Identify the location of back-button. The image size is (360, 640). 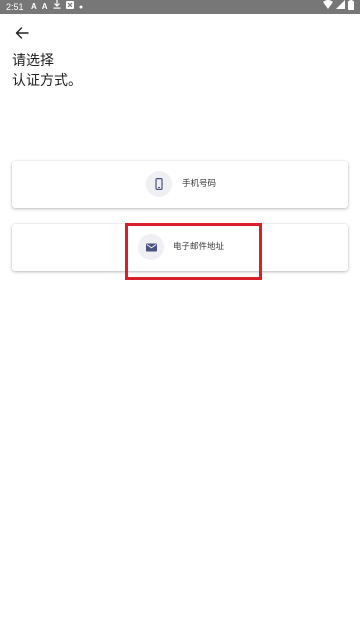
(22, 33).